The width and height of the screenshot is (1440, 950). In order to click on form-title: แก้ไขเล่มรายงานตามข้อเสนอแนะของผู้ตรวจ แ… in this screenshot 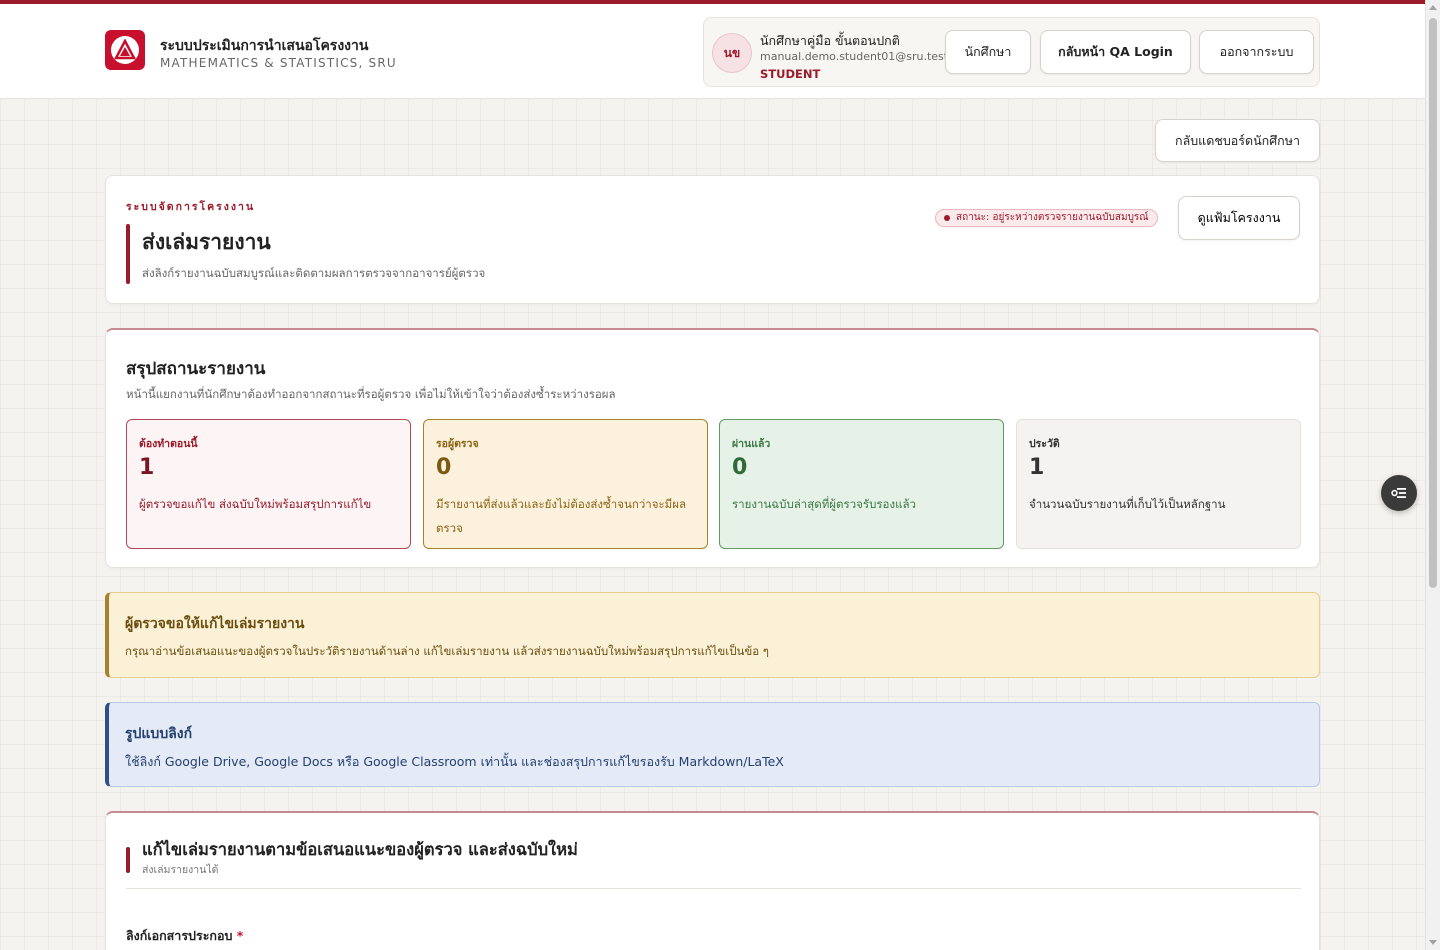, I will do `click(360, 849)`.